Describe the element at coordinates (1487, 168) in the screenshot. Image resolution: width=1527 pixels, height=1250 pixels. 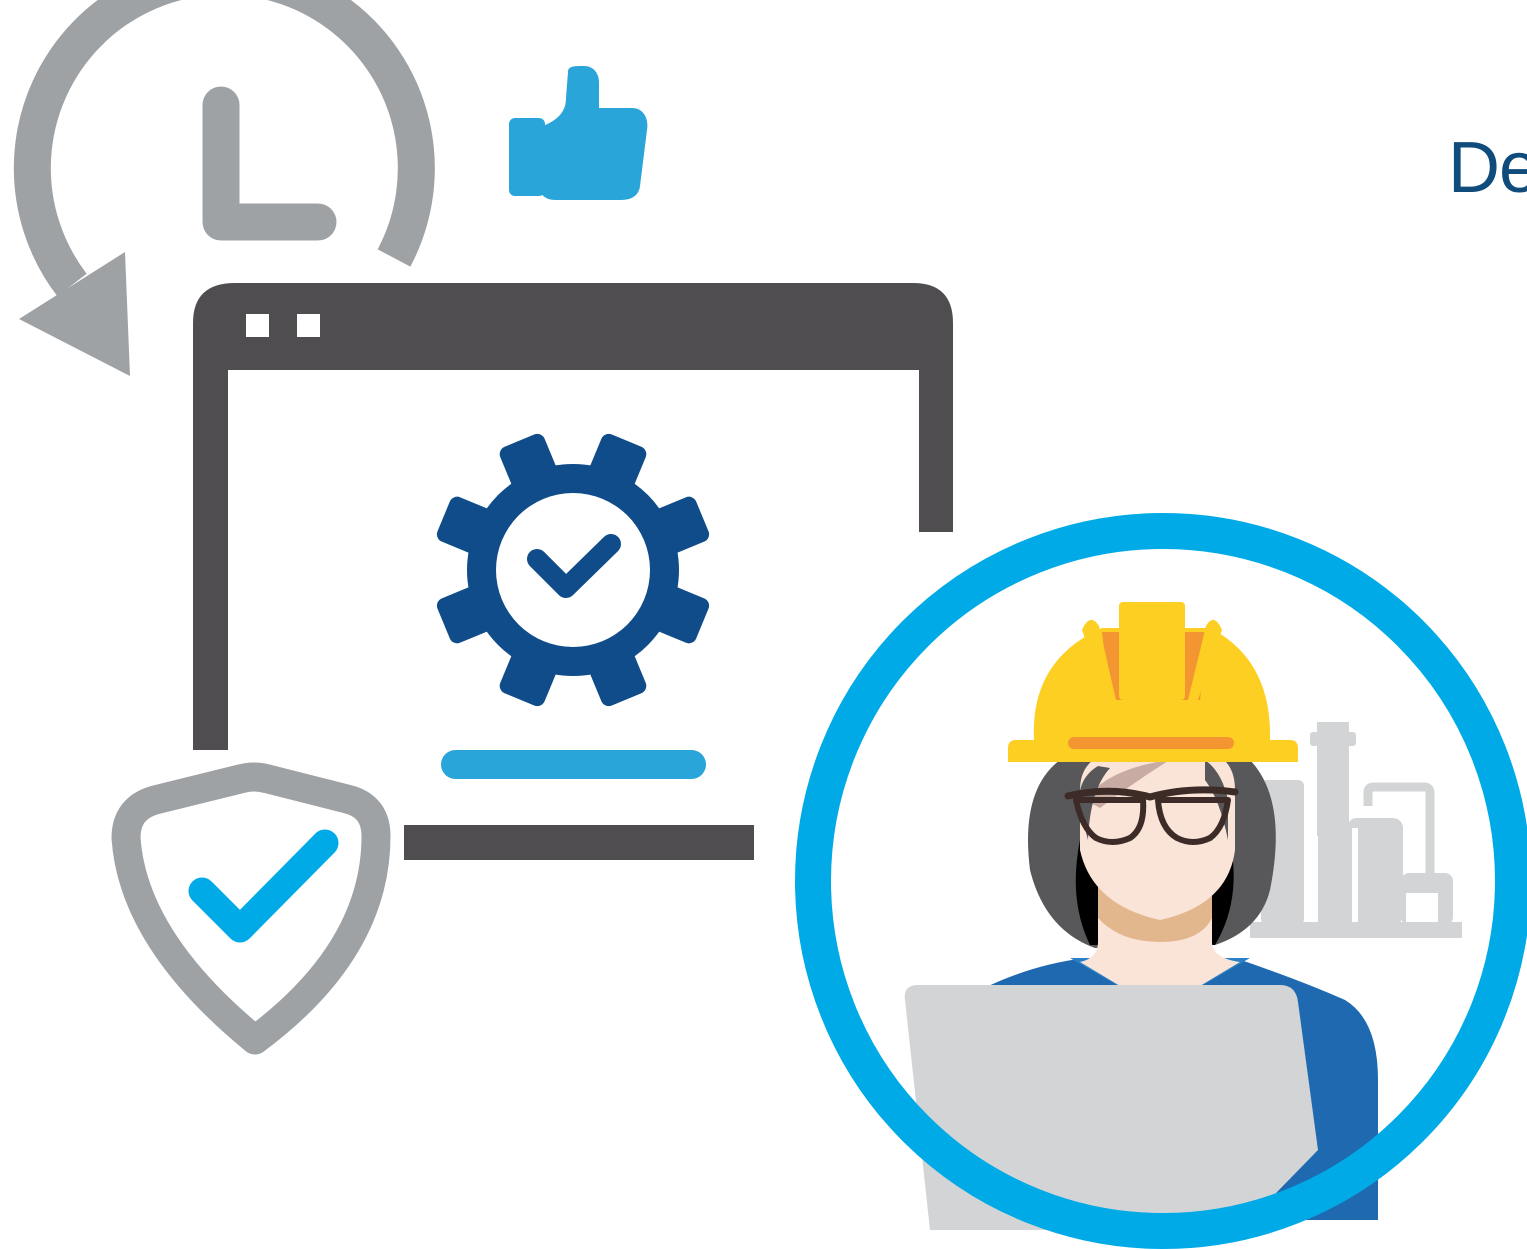
I see `page-heading: De` at that location.